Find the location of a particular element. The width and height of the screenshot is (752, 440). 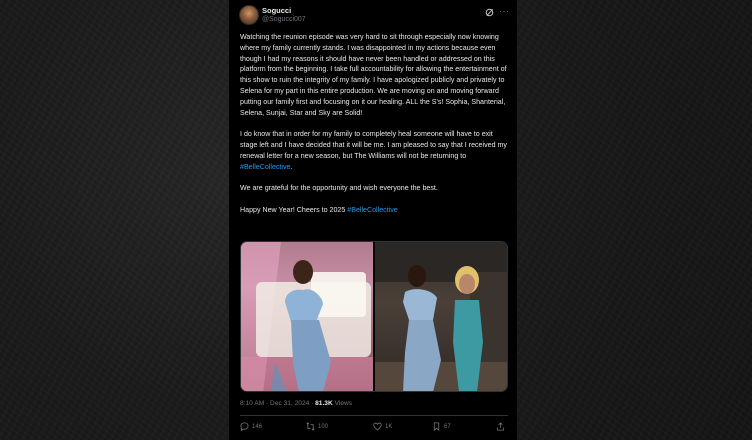

share-button is located at coordinates (500, 426).